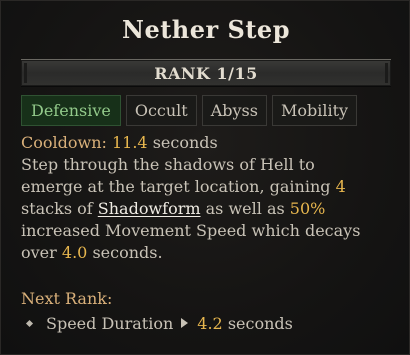  I want to click on next-rank-stat-label: Speed Duration, so click(110, 323).